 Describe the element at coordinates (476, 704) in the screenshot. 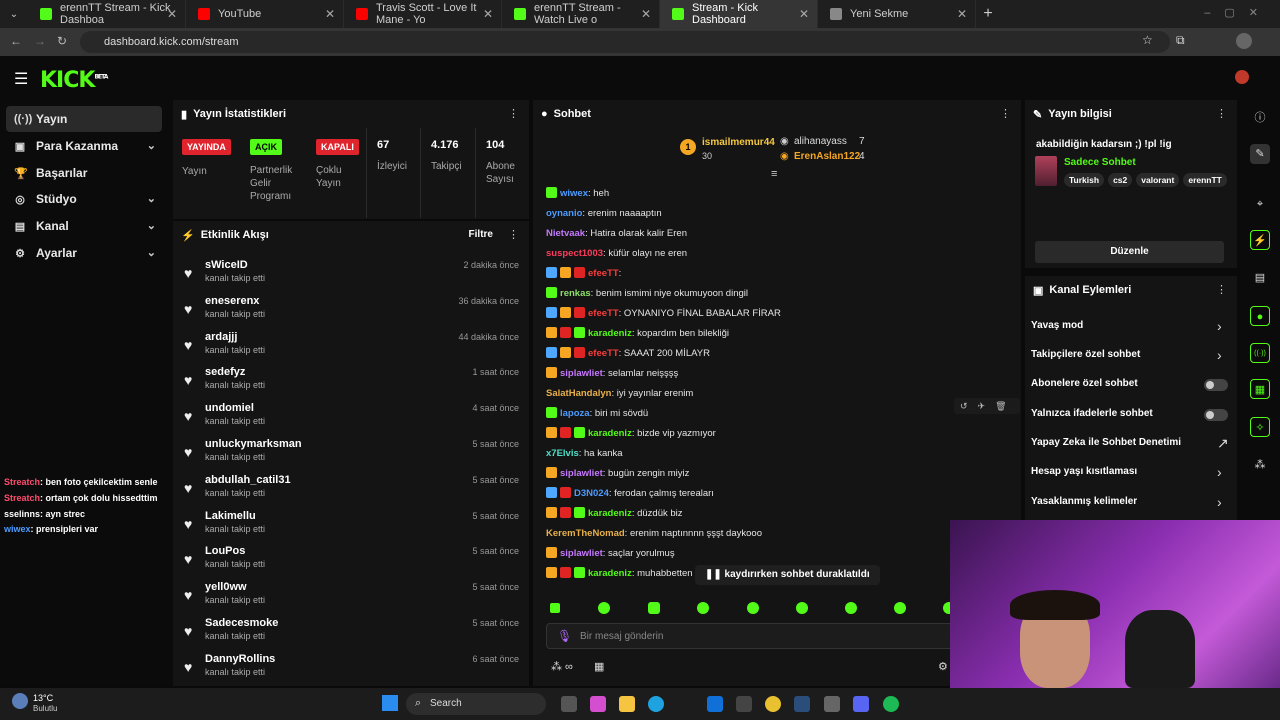

I see `taskbar-search: ⌕ Search` at that location.